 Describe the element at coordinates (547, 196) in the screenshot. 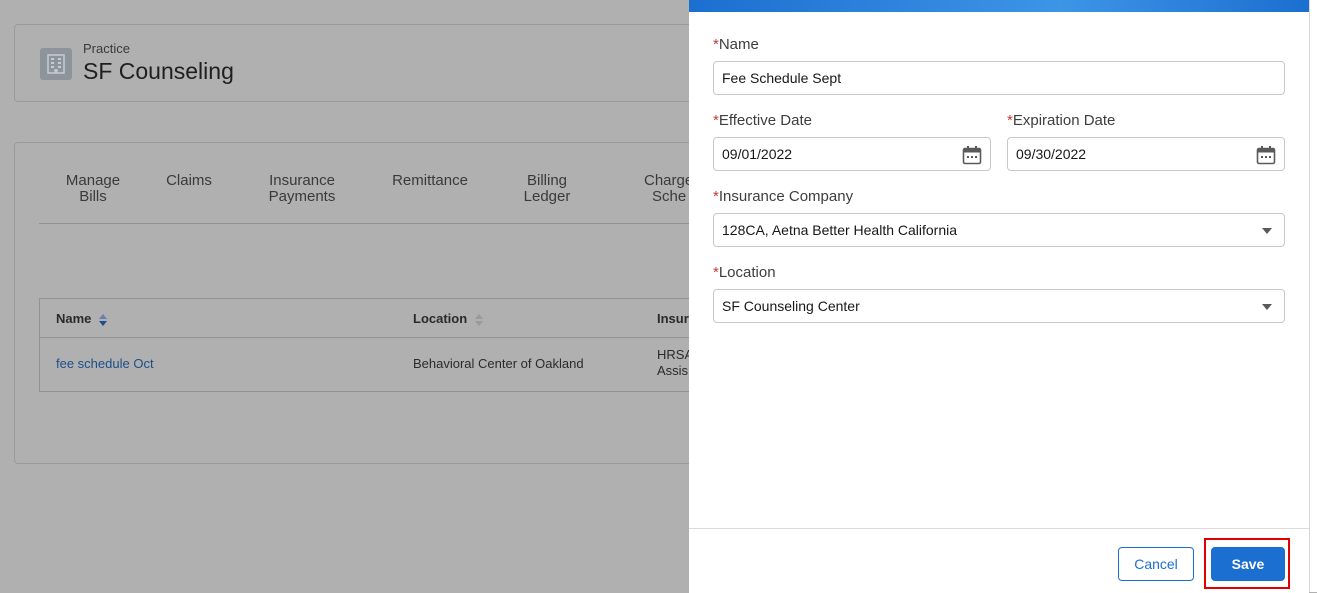

I see `tab-label-line: Ledger` at that location.